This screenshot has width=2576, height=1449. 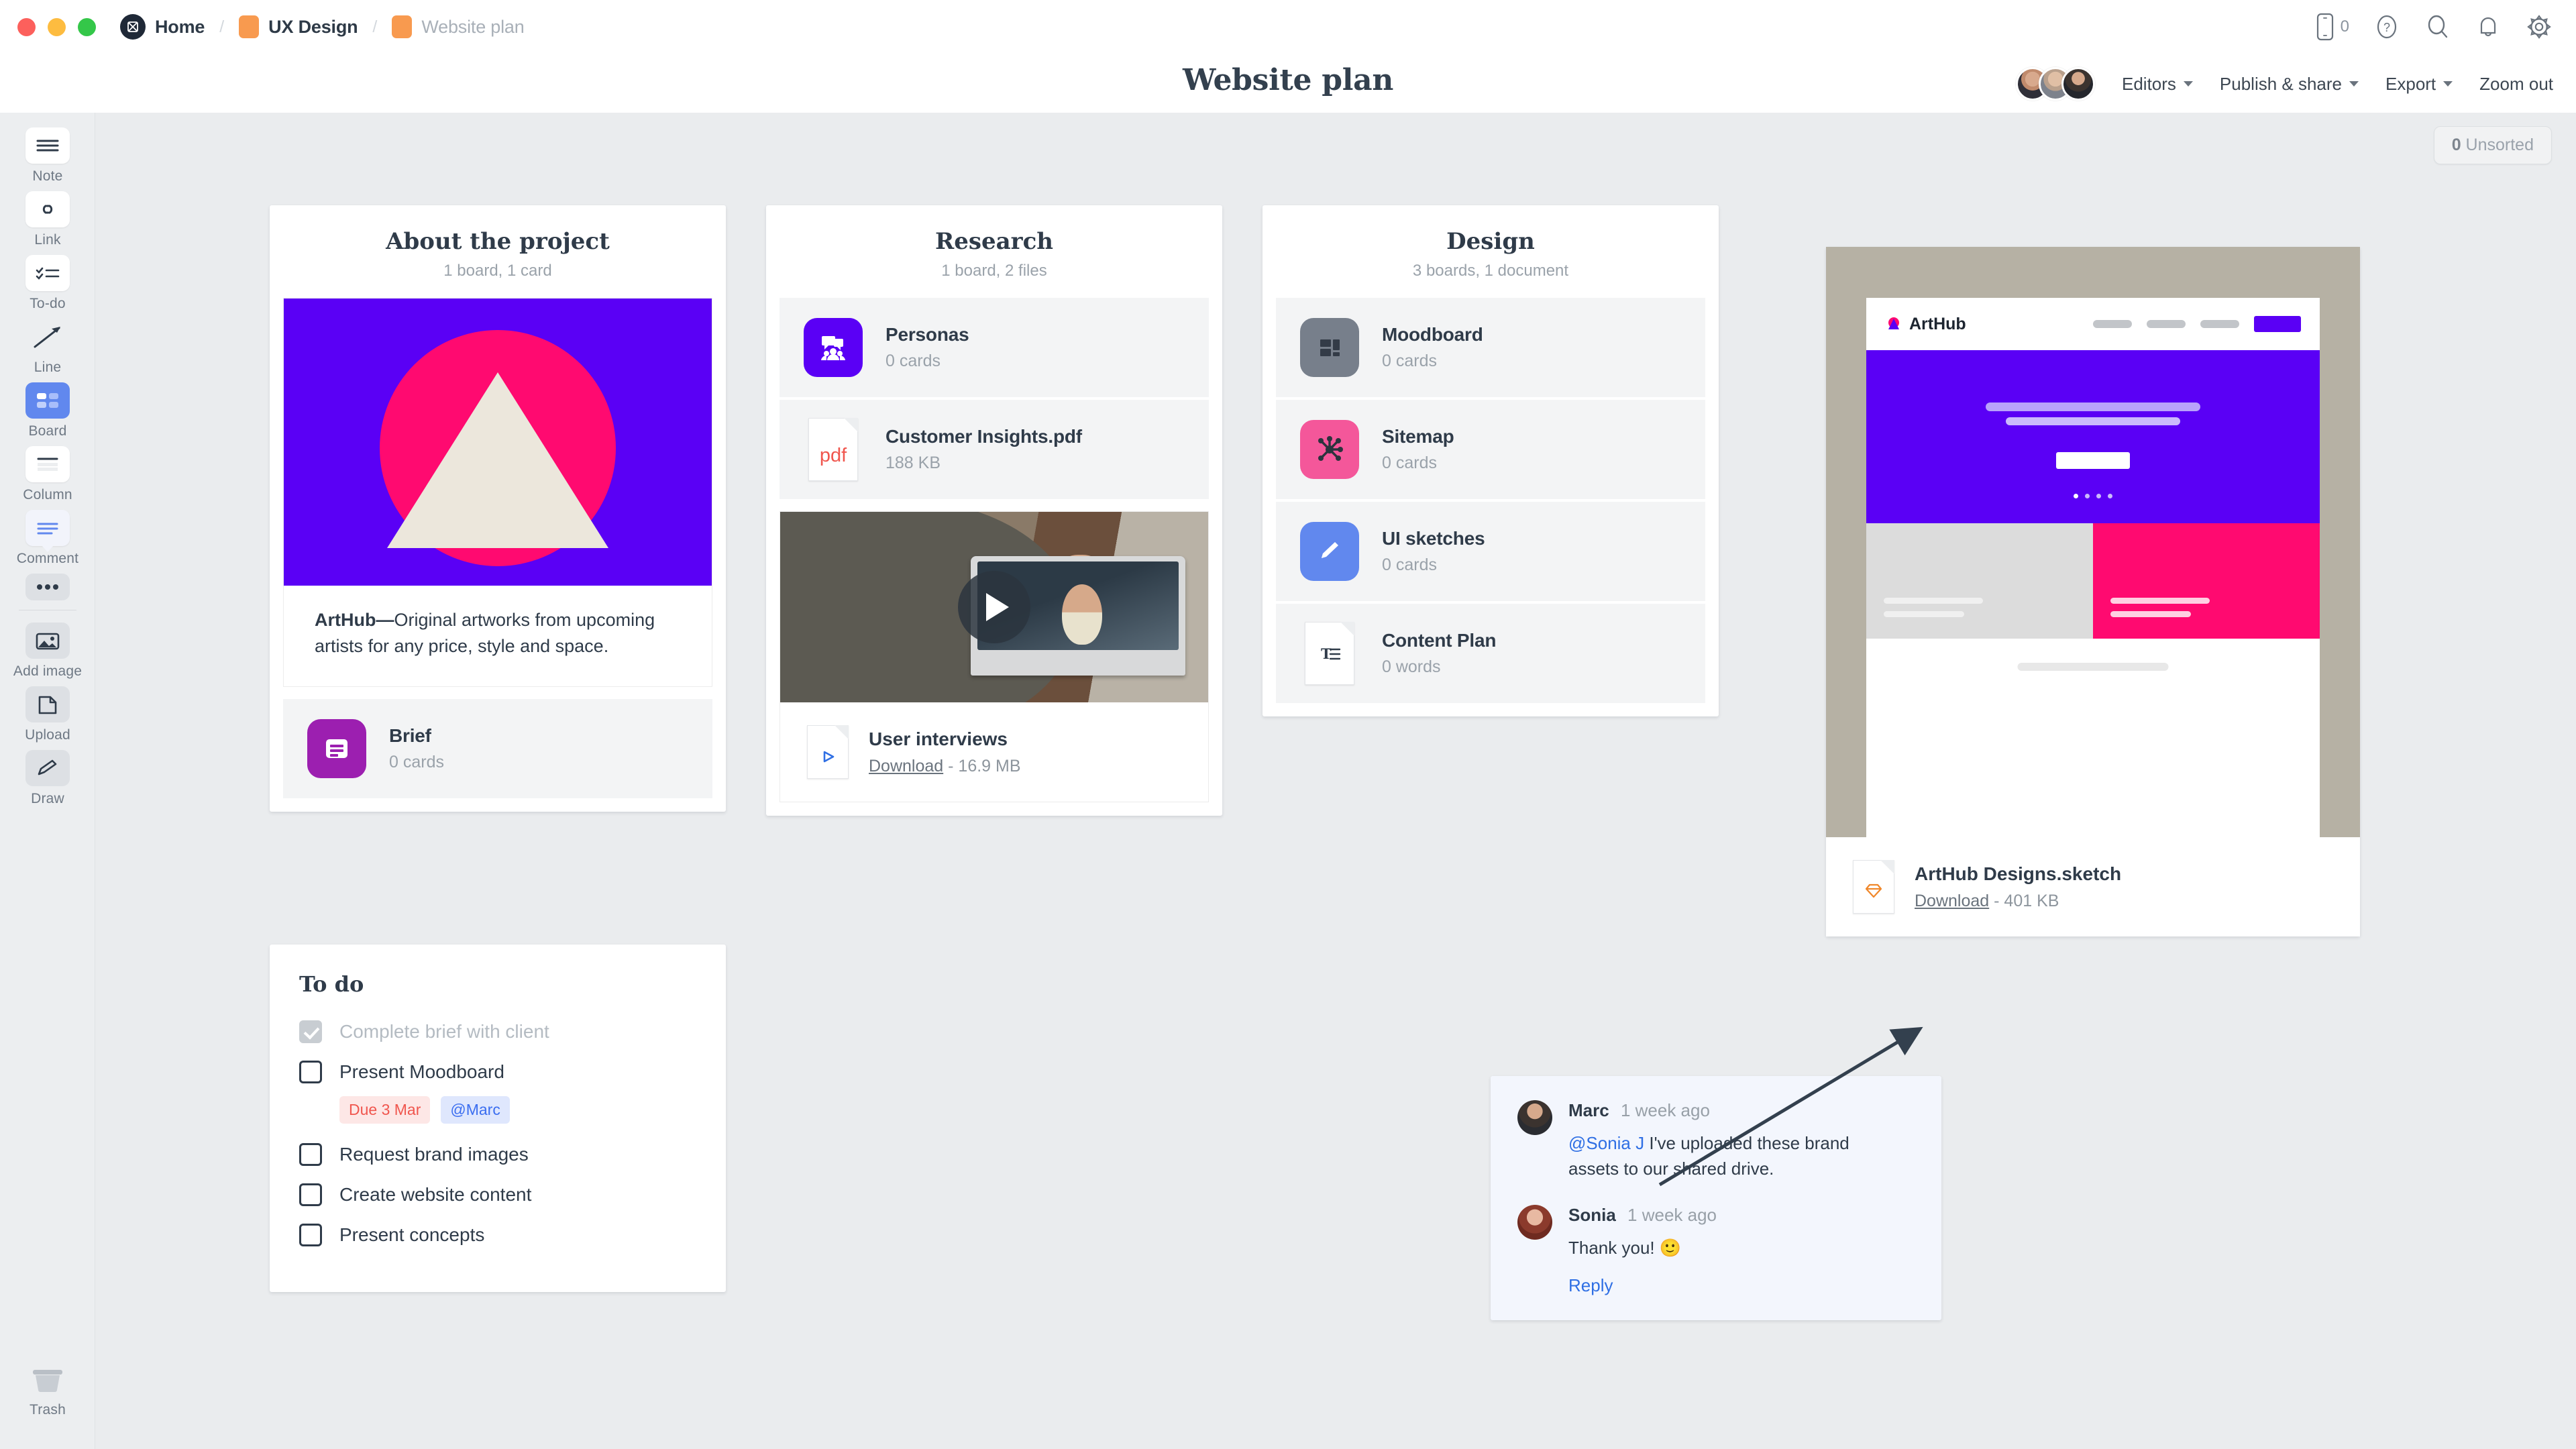 I want to click on zoom-out-label: Zoom out, so click(x=2516, y=83).